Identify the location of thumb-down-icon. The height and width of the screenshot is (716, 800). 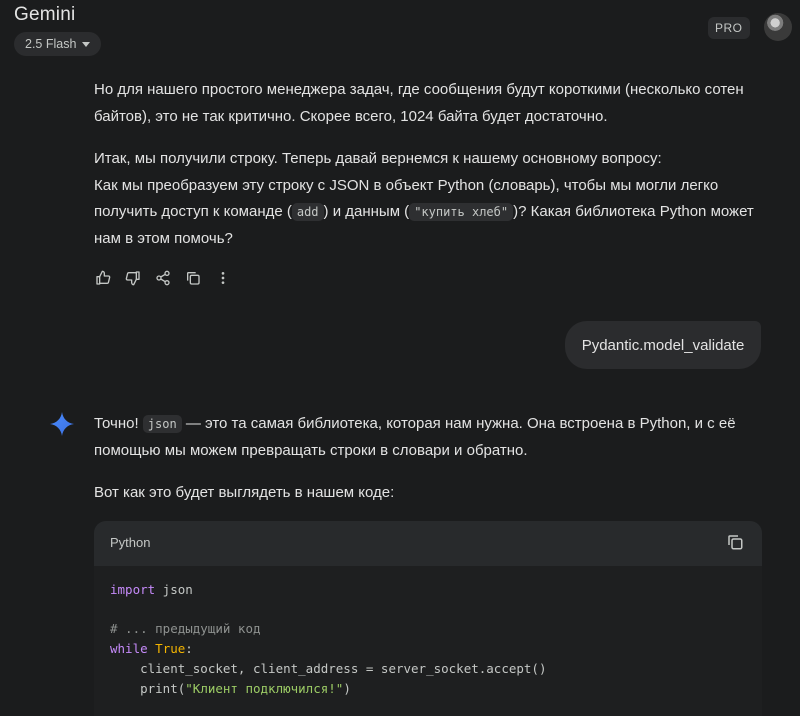
(133, 278).